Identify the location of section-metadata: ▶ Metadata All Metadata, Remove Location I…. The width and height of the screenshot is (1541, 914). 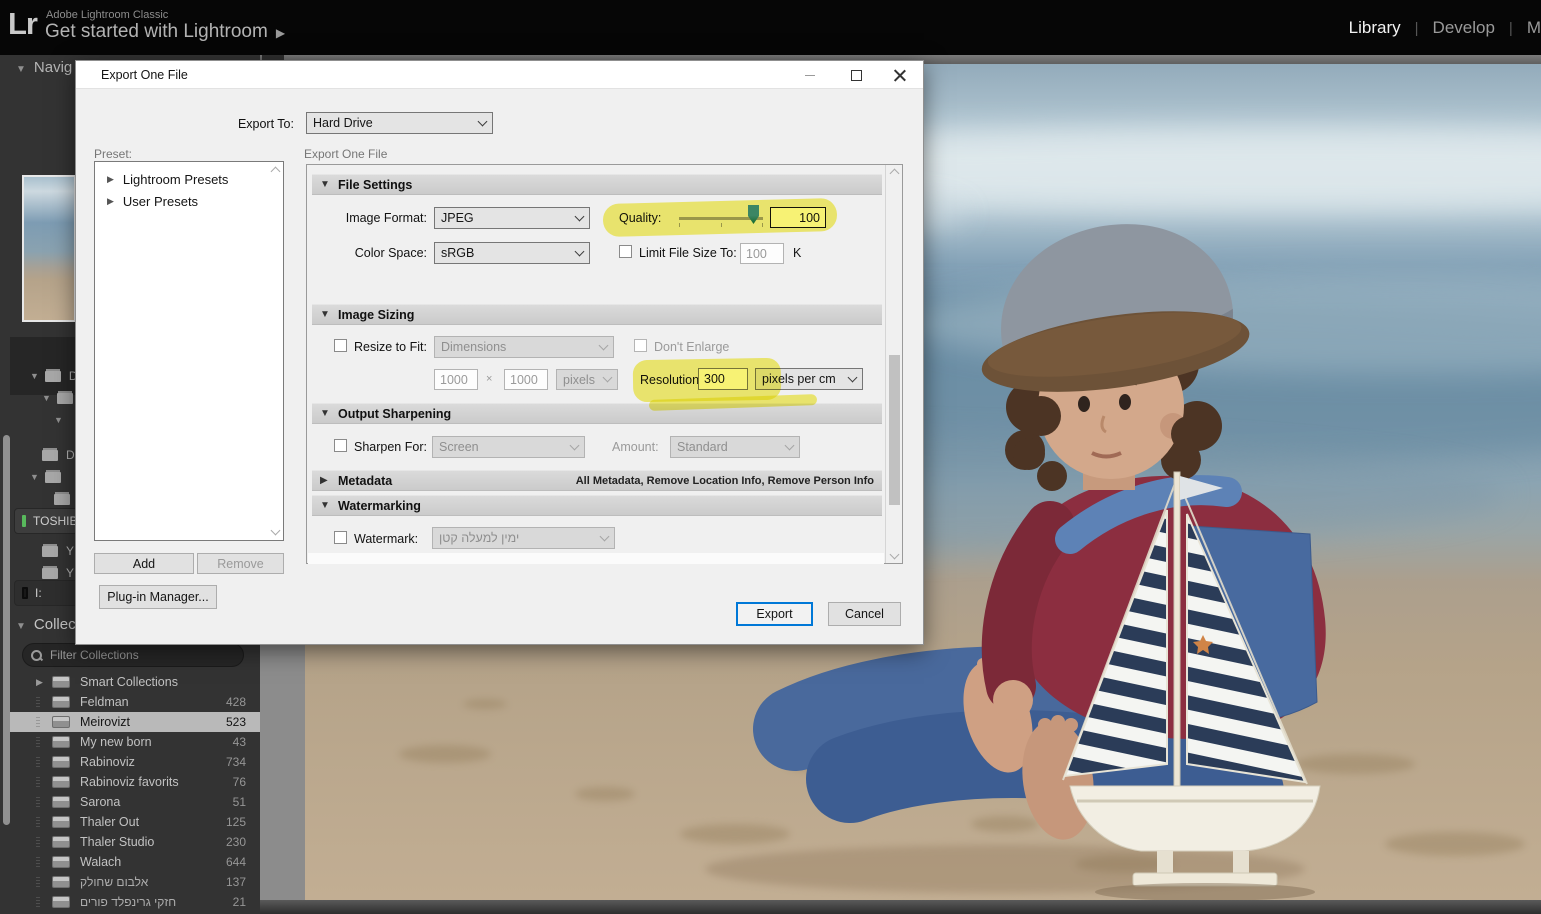
(597, 480).